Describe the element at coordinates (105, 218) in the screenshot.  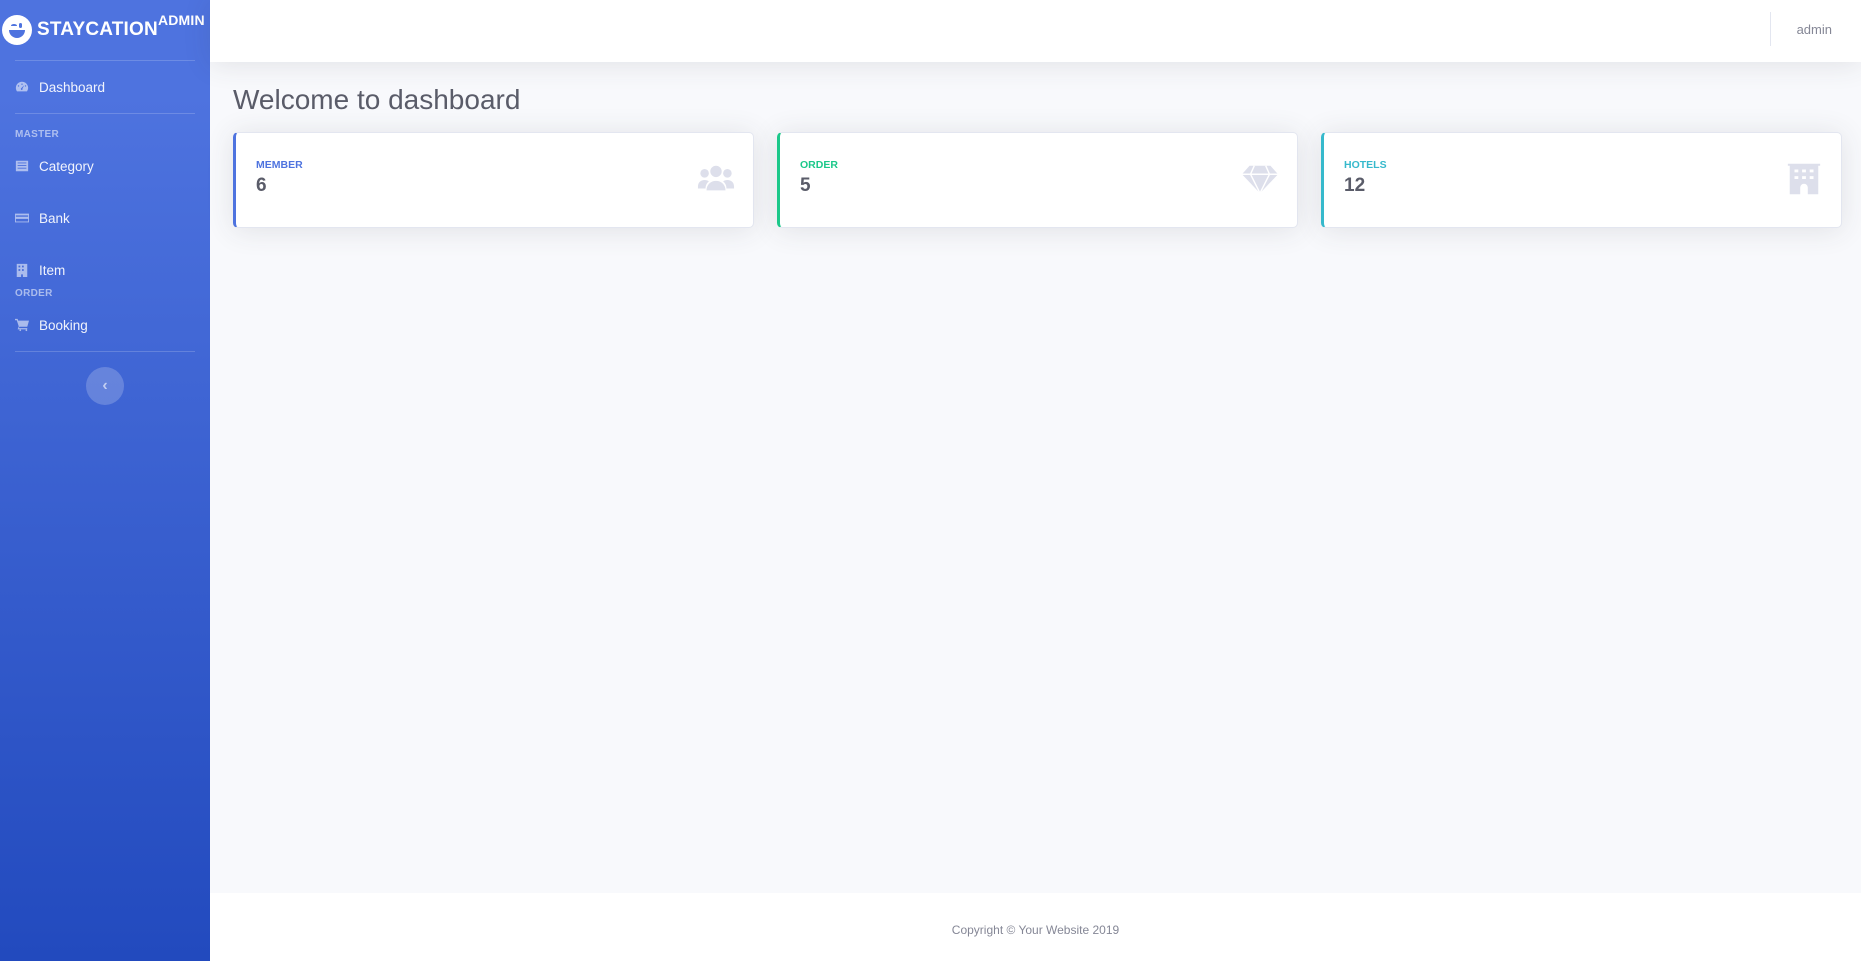
I see `sidebar-item-bank: Bank` at that location.